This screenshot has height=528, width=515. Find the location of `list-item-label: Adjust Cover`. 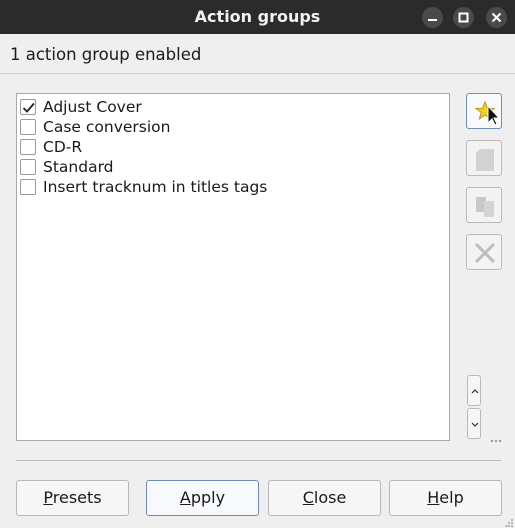

list-item-label: Adjust Cover is located at coordinates (92, 107).